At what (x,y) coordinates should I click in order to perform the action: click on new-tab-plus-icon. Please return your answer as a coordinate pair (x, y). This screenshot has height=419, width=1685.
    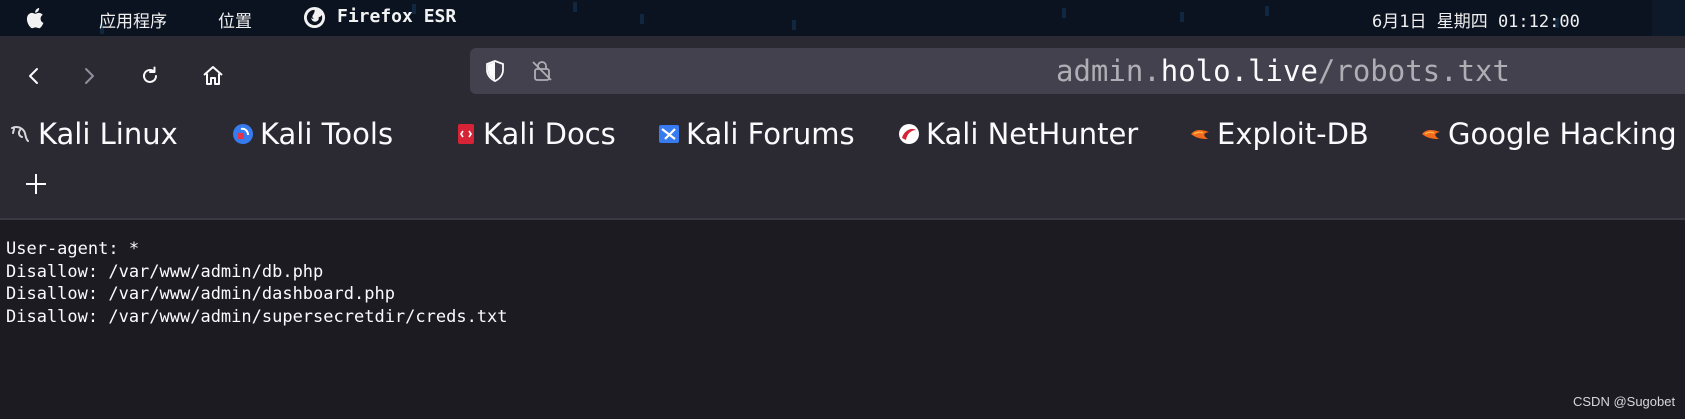
    Looking at the image, I should click on (36, 184).